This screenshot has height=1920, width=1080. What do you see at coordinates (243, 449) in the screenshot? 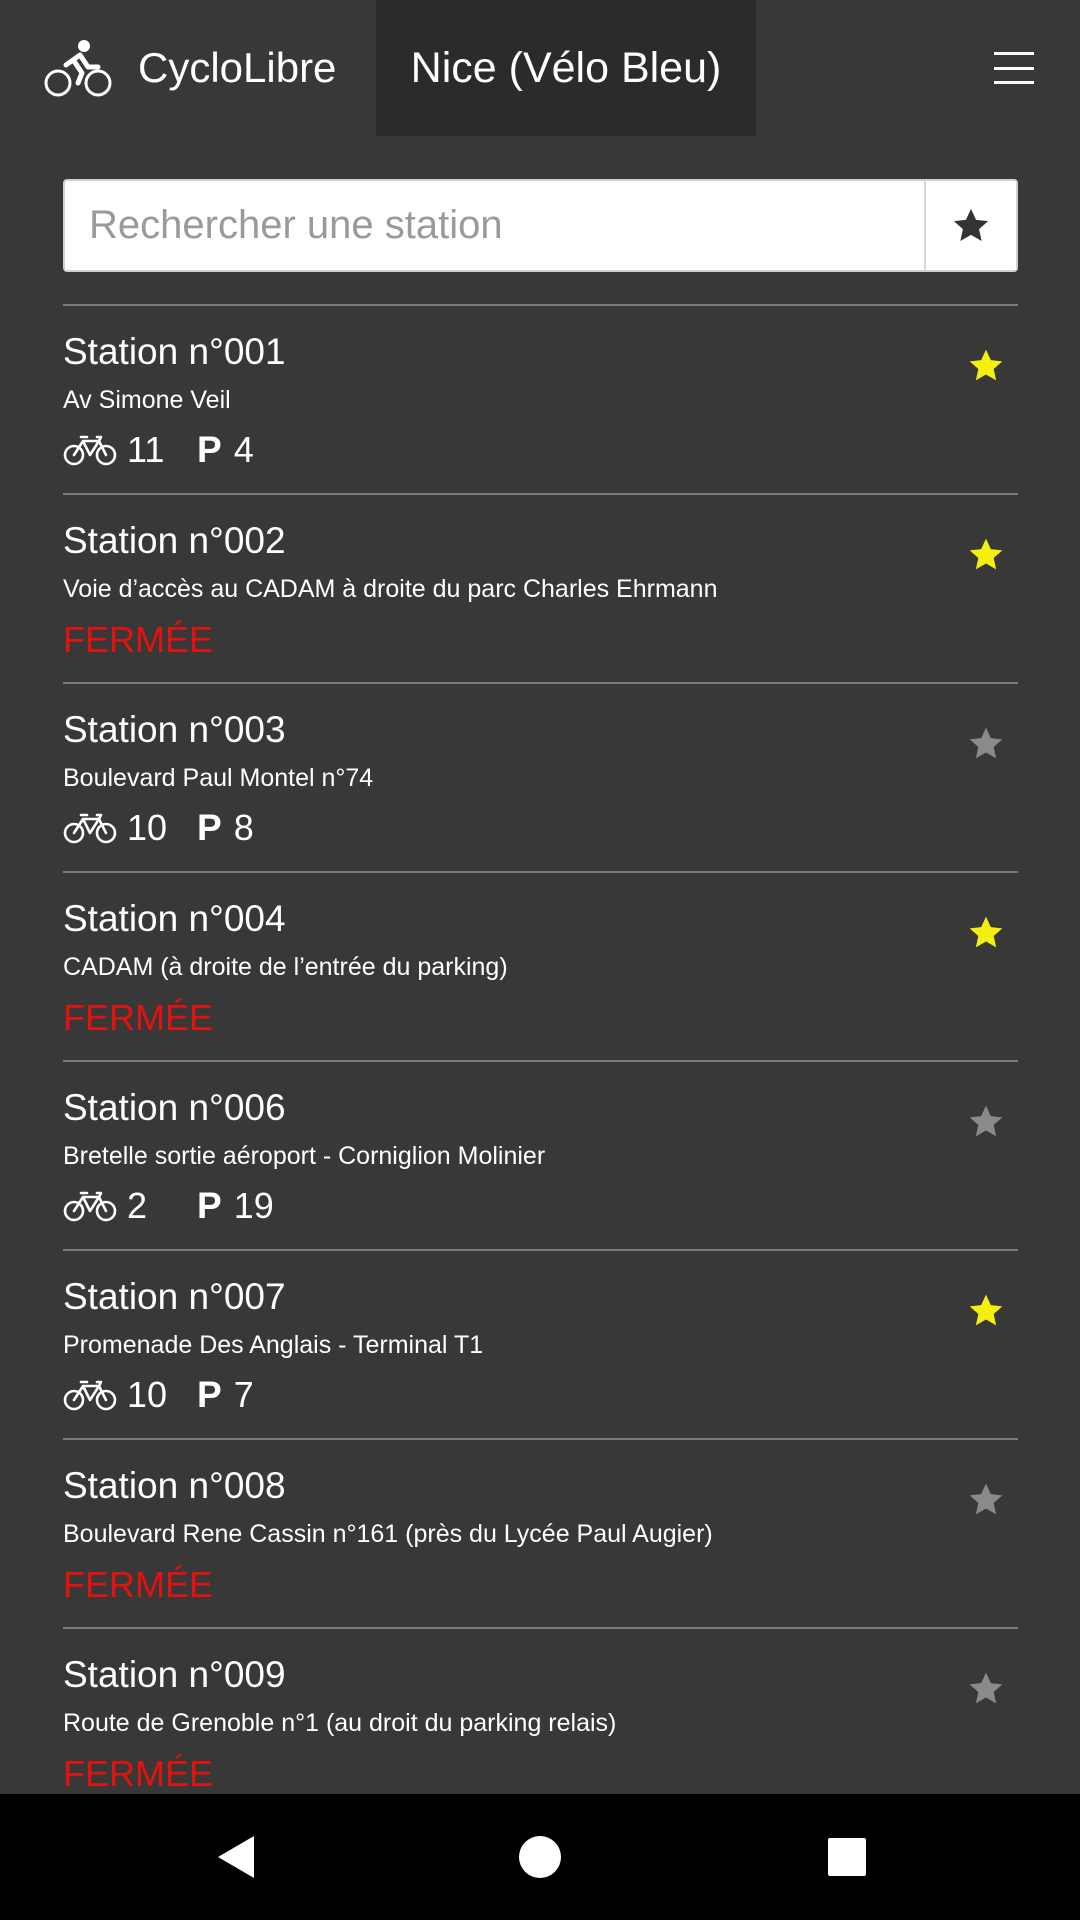
I see `available-parking-count: 4` at bounding box center [243, 449].